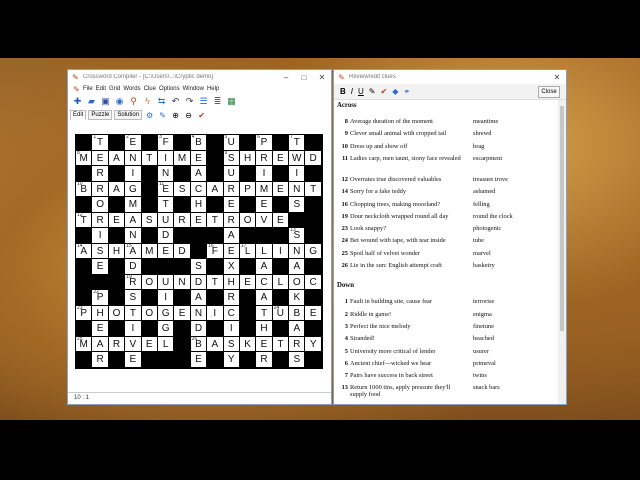 This screenshot has height=480, width=640. Describe the element at coordinates (409, 133) in the screenshot. I see `clue-text: Clever small animal with cropped tail` at that location.